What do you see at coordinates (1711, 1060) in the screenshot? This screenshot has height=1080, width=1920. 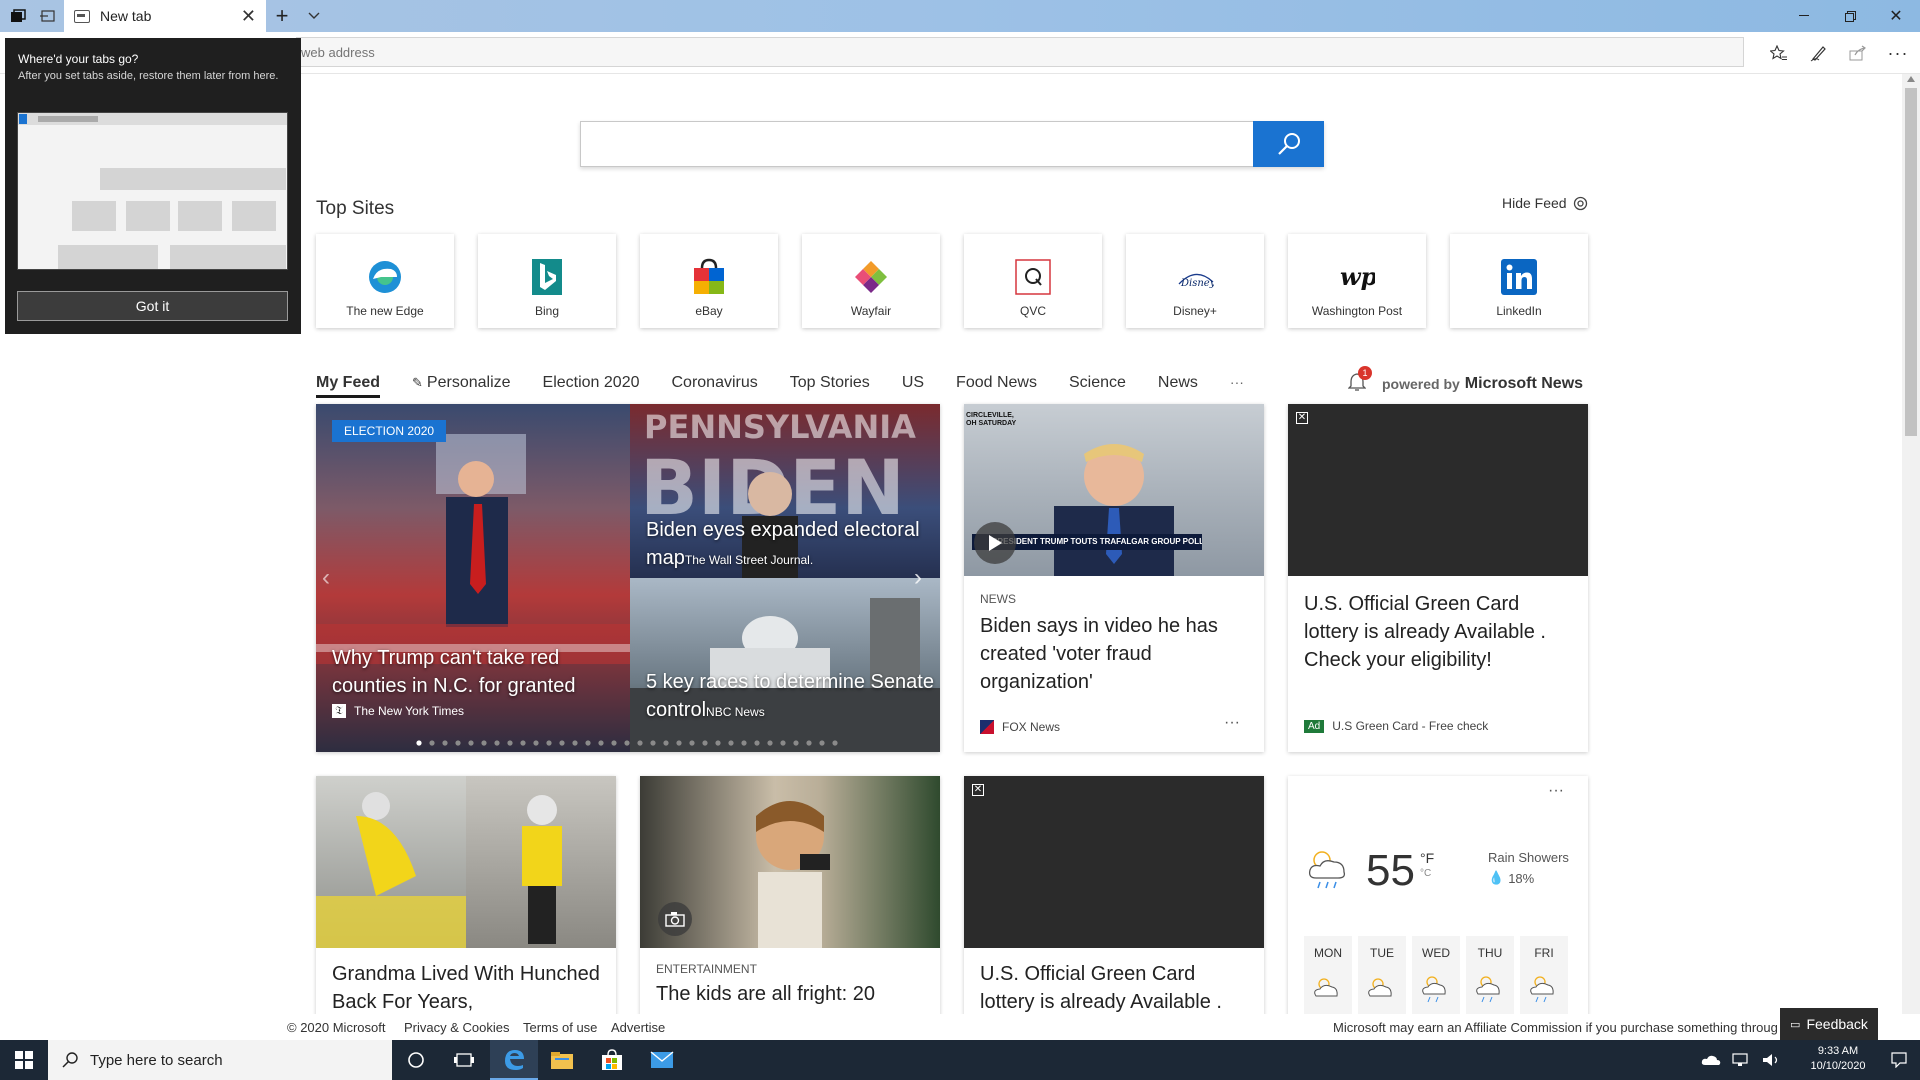 I see `onedrive-cloud-icon` at bounding box center [1711, 1060].